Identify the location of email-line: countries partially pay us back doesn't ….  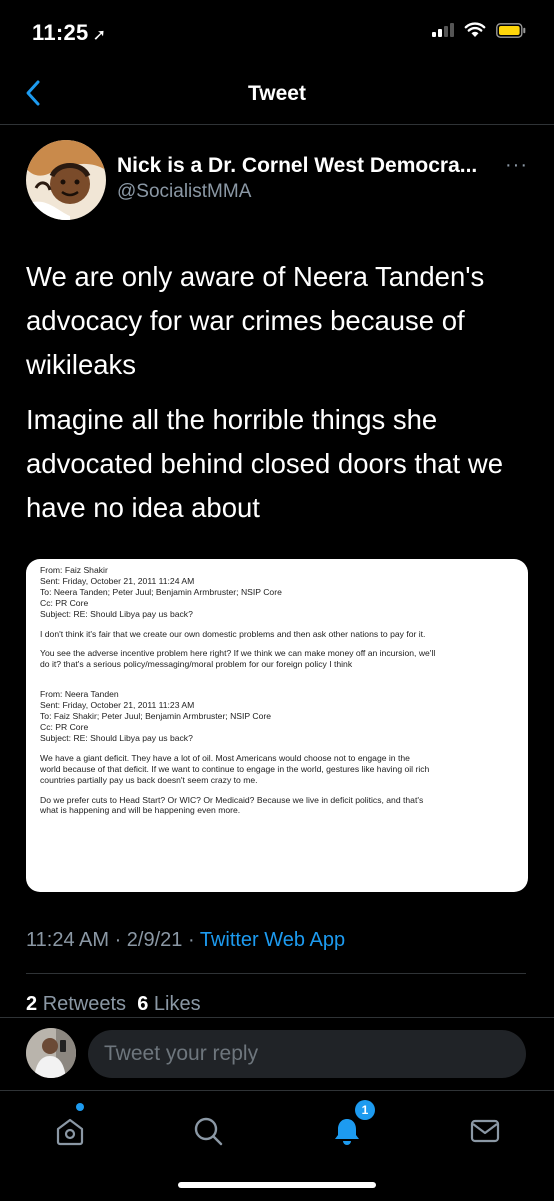
(149, 779).